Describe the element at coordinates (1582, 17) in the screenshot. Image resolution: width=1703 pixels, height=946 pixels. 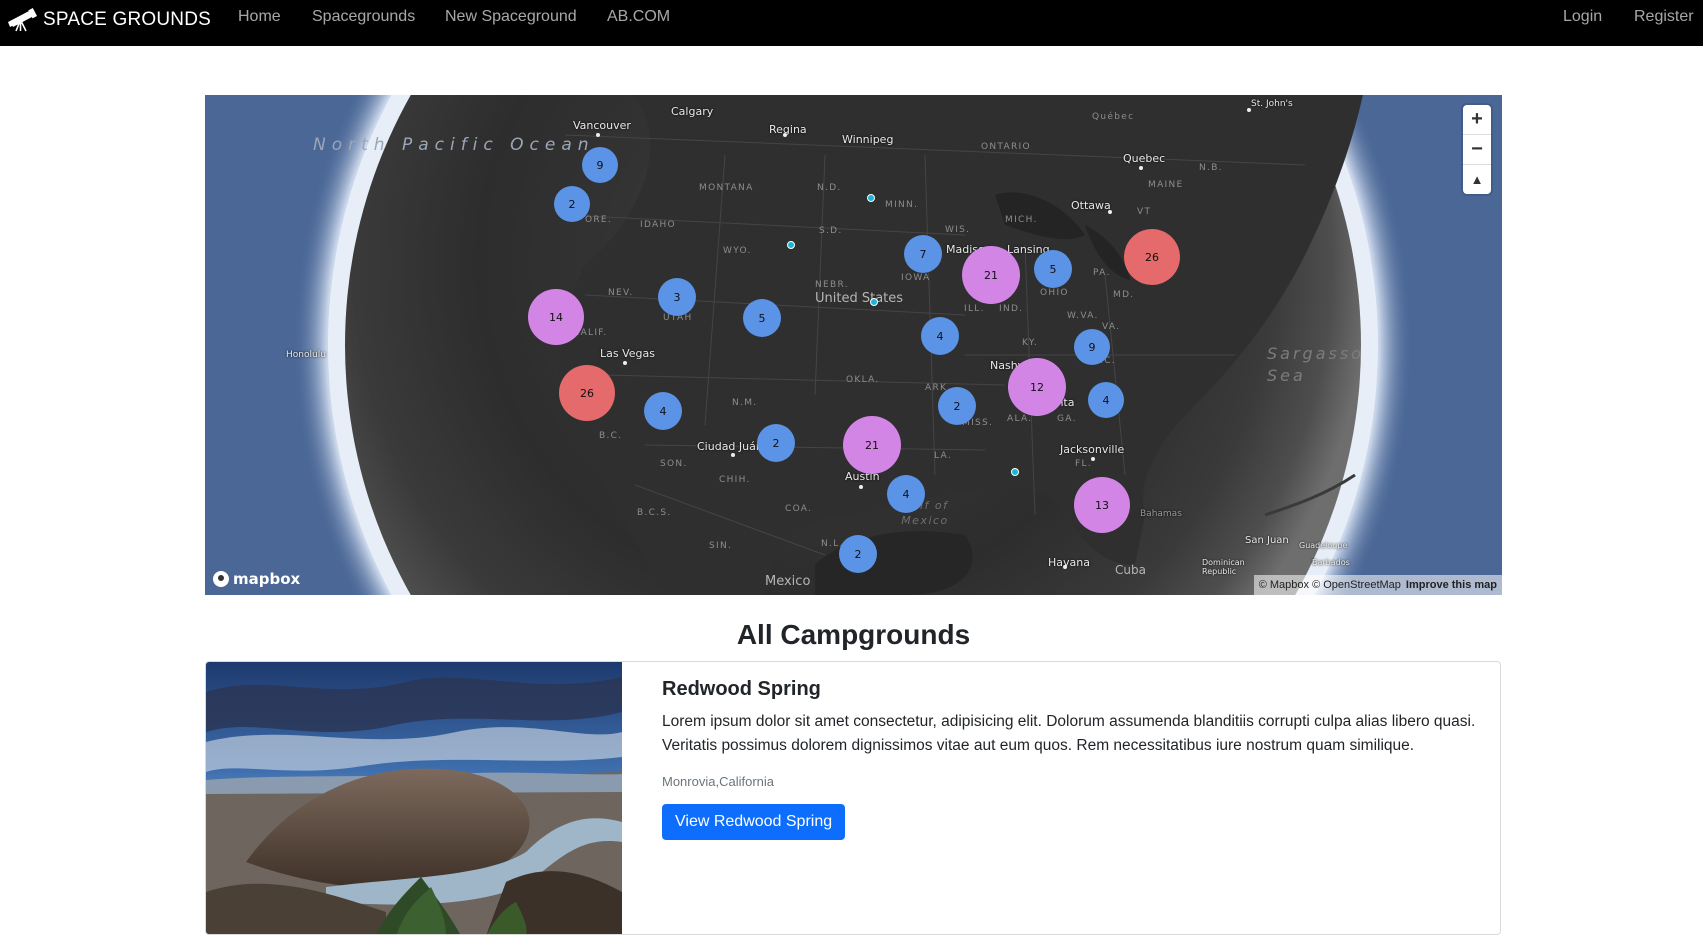
I see `nav-login-link: Login` at that location.